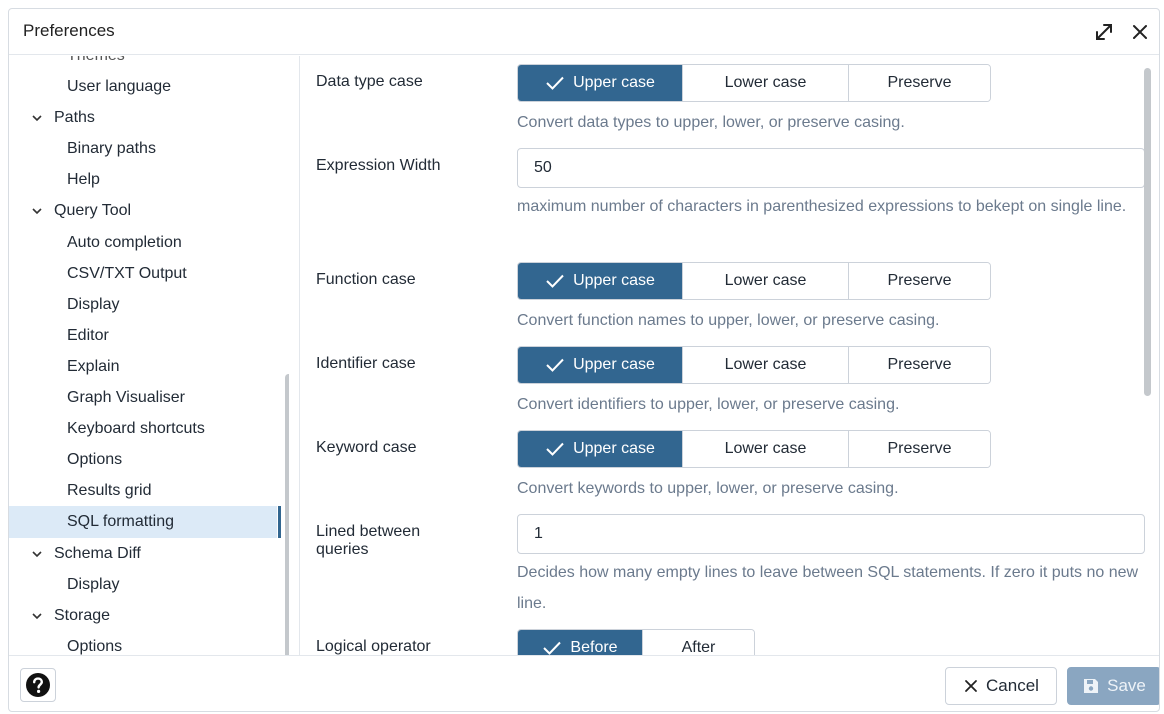  I want to click on keyword-case-lower-option: Lower case, so click(765, 449).